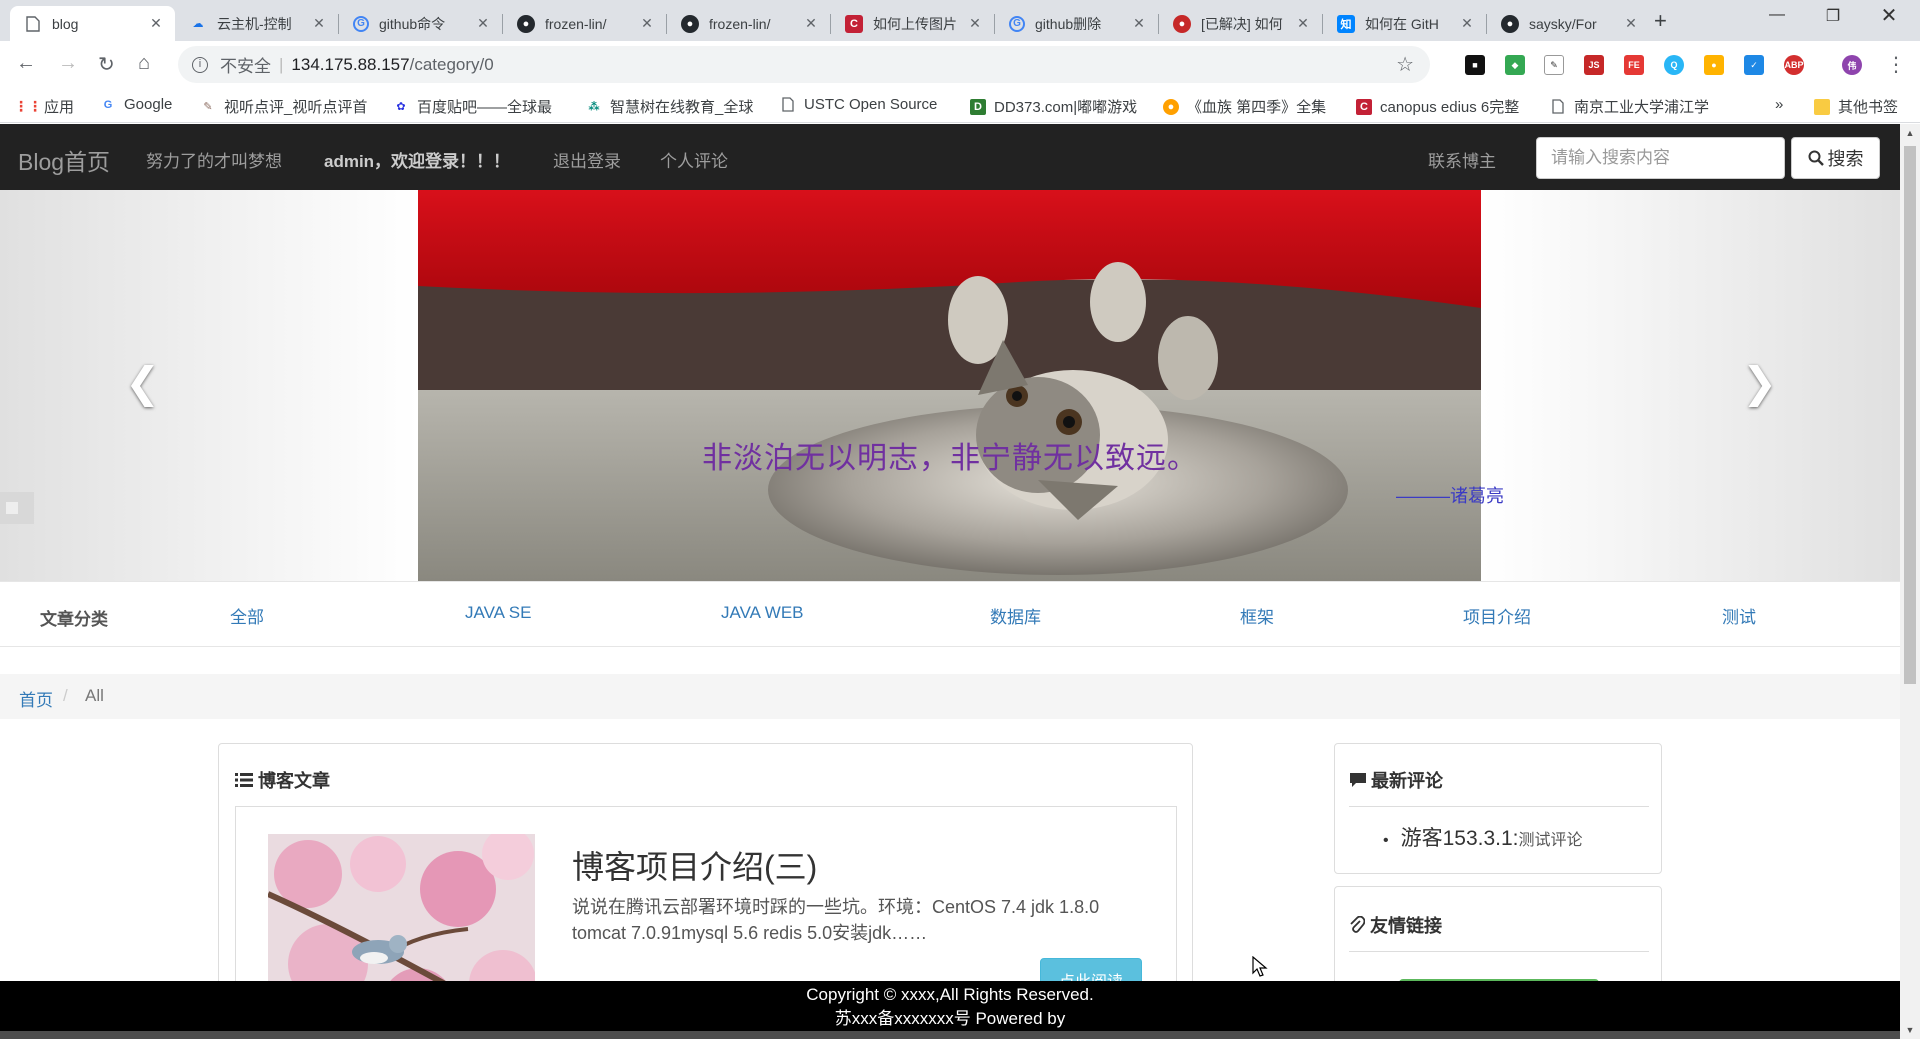 This screenshot has height=1039, width=1920. What do you see at coordinates (748, 23) in the screenshot?
I see `tab-frozen-lin-2: ● frozen-lin/ ✕` at bounding box center [748, 23].